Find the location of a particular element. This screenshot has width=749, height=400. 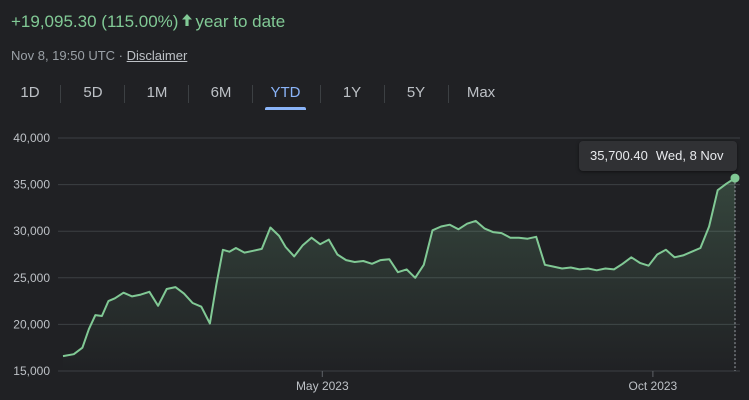

y-tick-label: 15,000 is located at coordinates (31, 371).